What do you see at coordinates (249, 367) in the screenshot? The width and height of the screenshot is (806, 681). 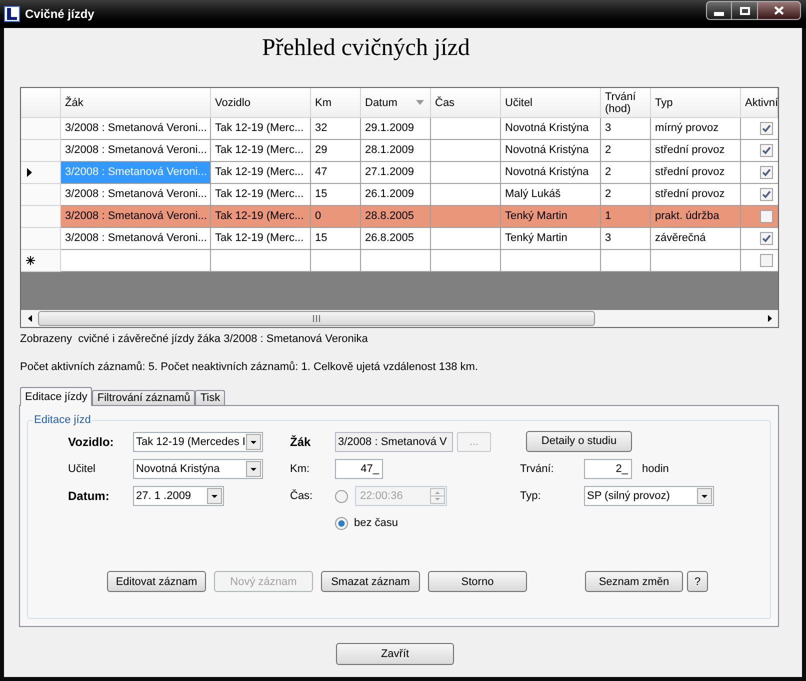 I see `status-text: Počet aktivních záznamů: 5. Počet neaktivních záznamů: 1. Celkově ujetá vzdálenost 138 km.` at bounding box center [249, 367].